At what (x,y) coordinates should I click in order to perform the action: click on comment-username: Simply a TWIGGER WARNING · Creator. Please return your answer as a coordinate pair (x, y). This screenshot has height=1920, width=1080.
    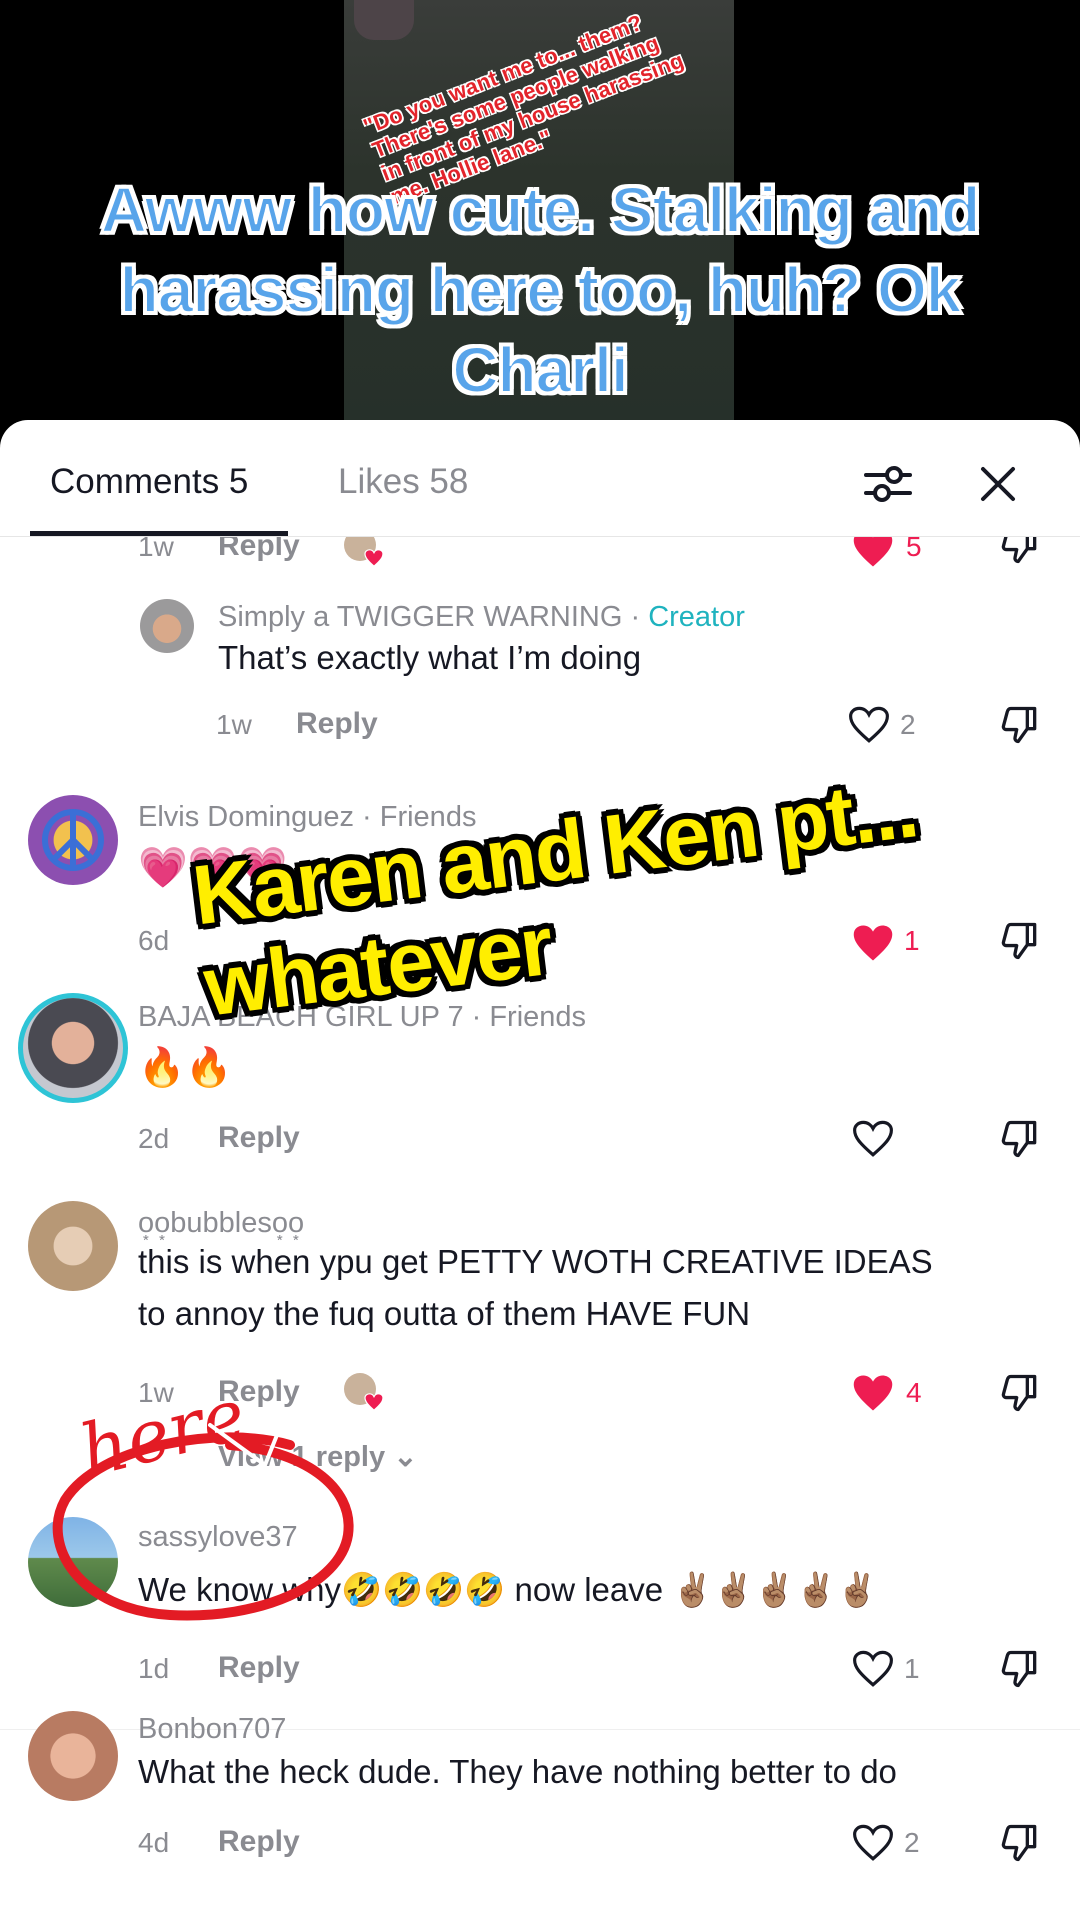
    Looking at the image, I should click on (481, 617).